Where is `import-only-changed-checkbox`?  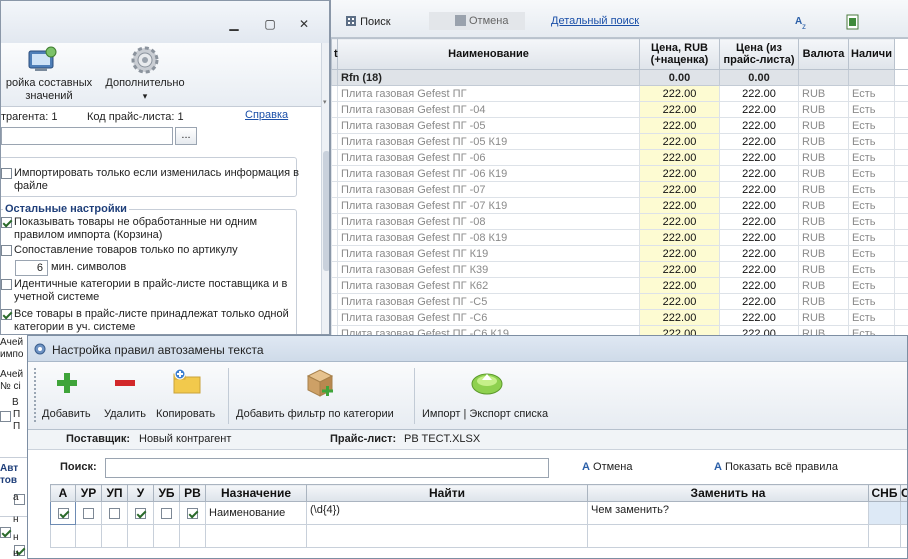 import-only-changed-checkbox is located at coordinates (6, 173).